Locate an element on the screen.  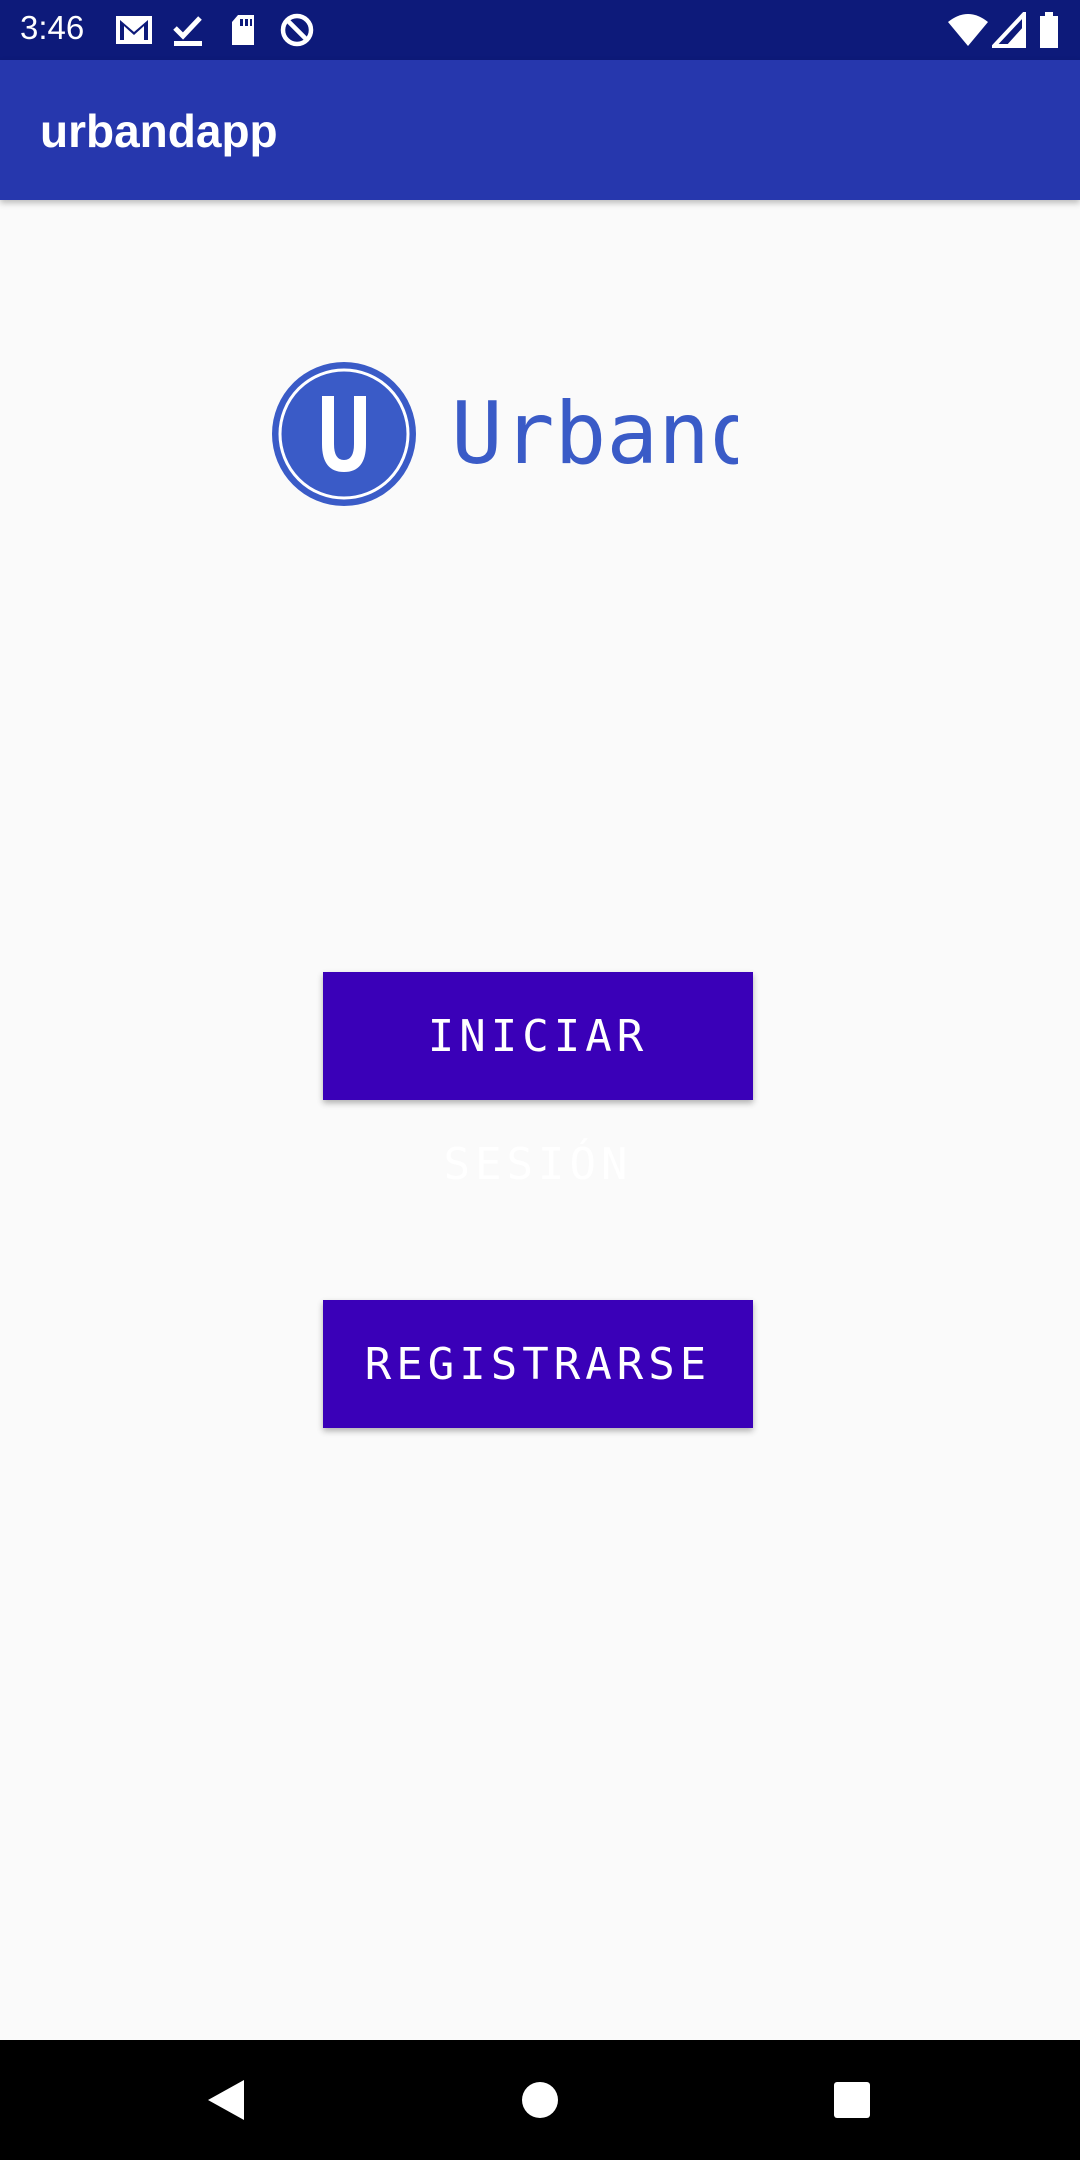
login-button: INICIAR SESIÓN is located at coordinates (538, 1081).